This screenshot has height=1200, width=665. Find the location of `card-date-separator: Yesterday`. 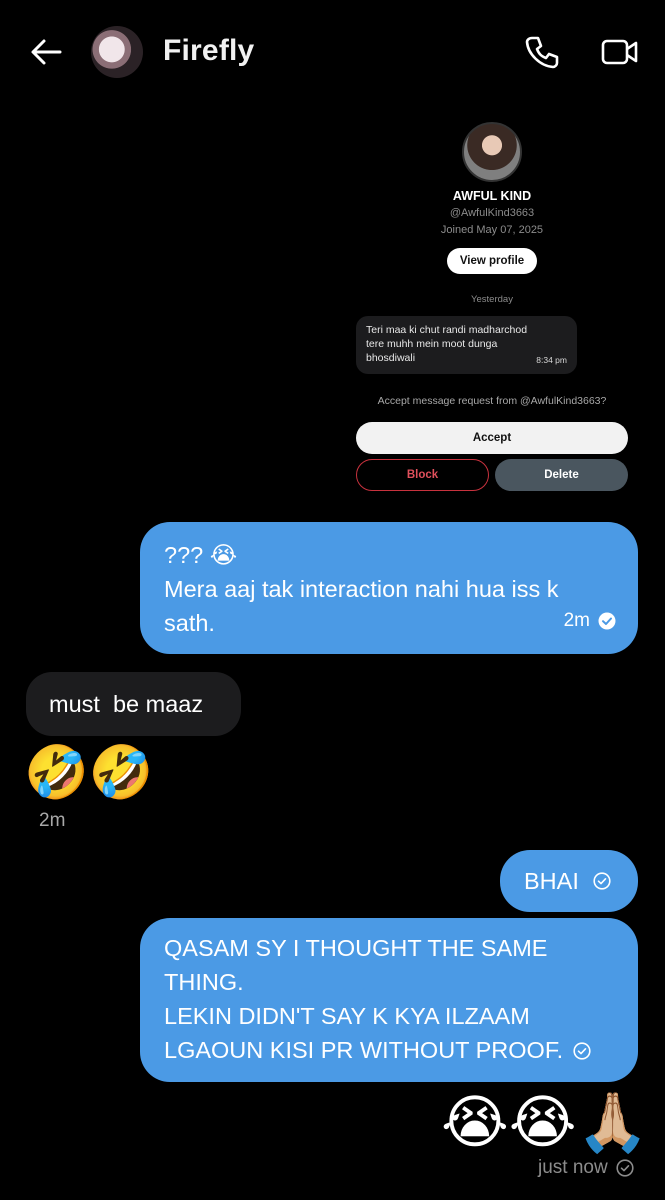

card-date-separator: Yesterday is located at coordinates (492, 299).